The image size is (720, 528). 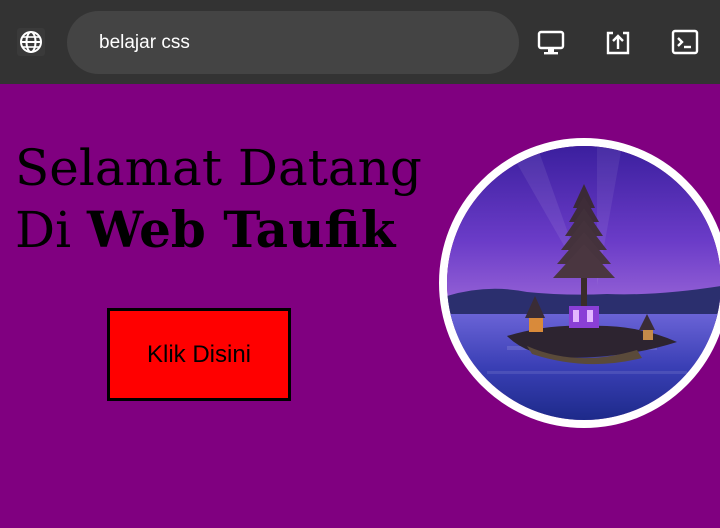 I want to click on desktop-icon, so click(x=551, y=42).